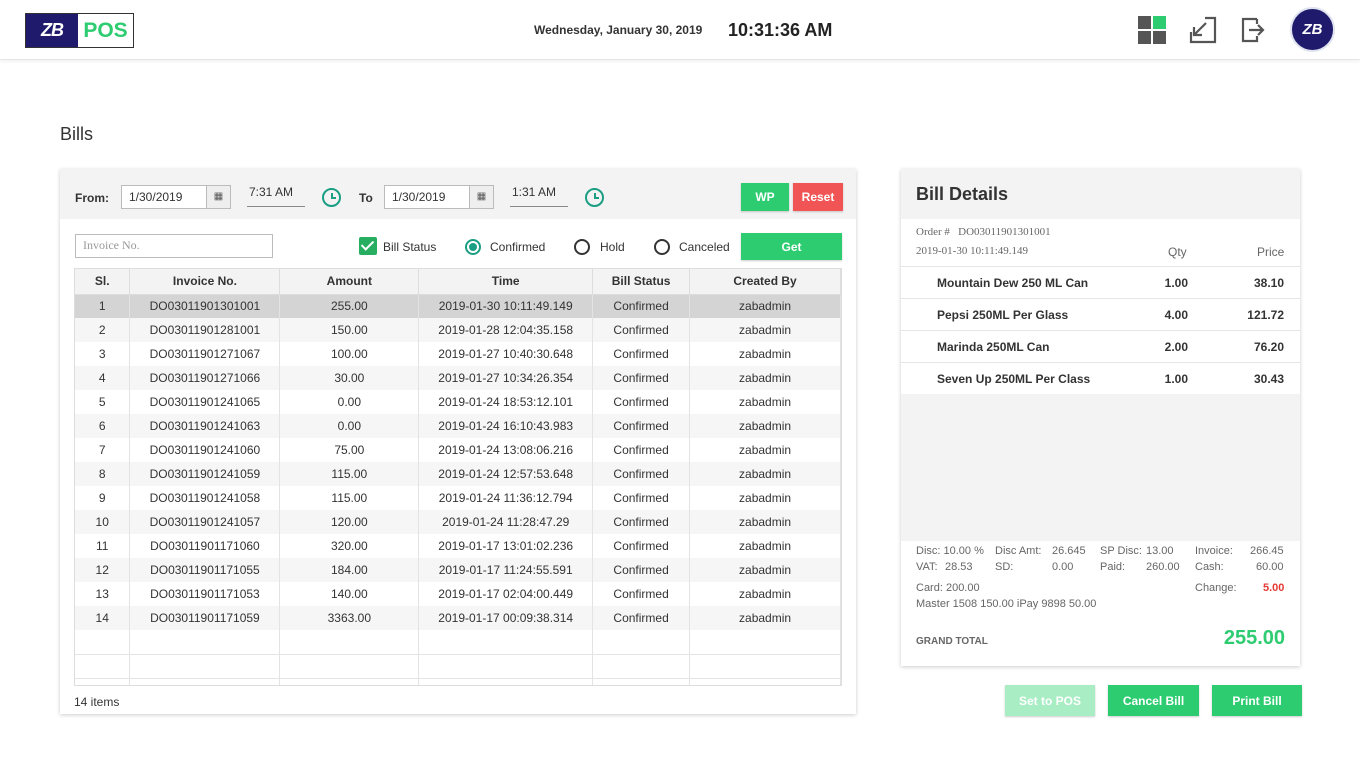 This screenshot has width=1360, height=765. I want to click on cell-time: 2019-01-24 18:53:12.101, so click(506, 402).